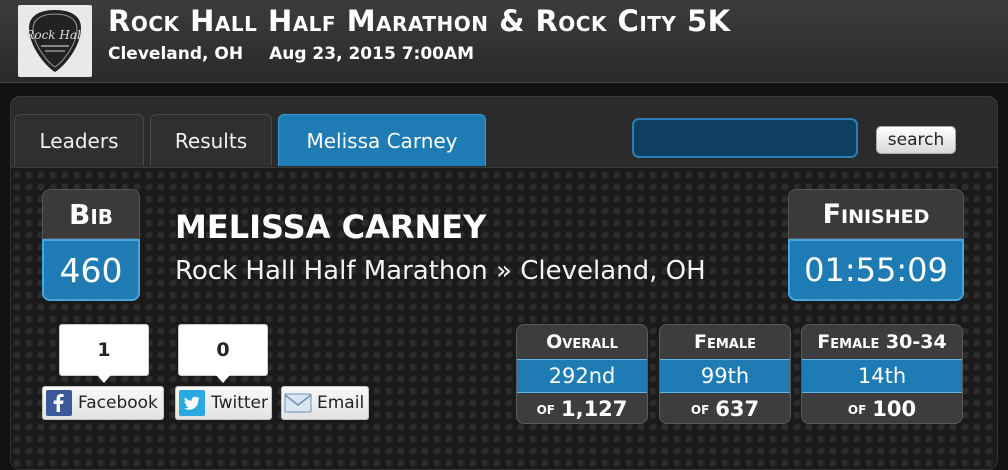 The width and height of the screenshot is (1008, 470). I want to click on facebook-share-count: 1, so click(104, 353).